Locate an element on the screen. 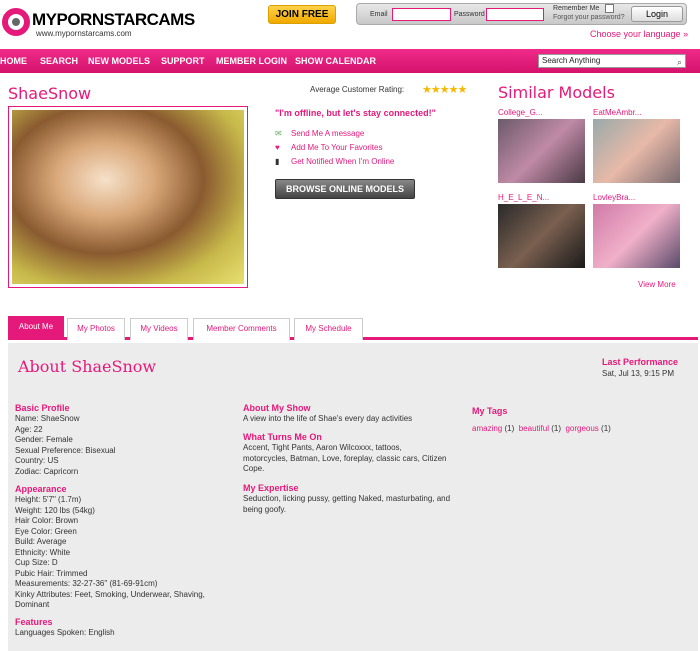 This screenshot has height=651, width=700. nav-home: HOME is located at coordinates (13, 61).